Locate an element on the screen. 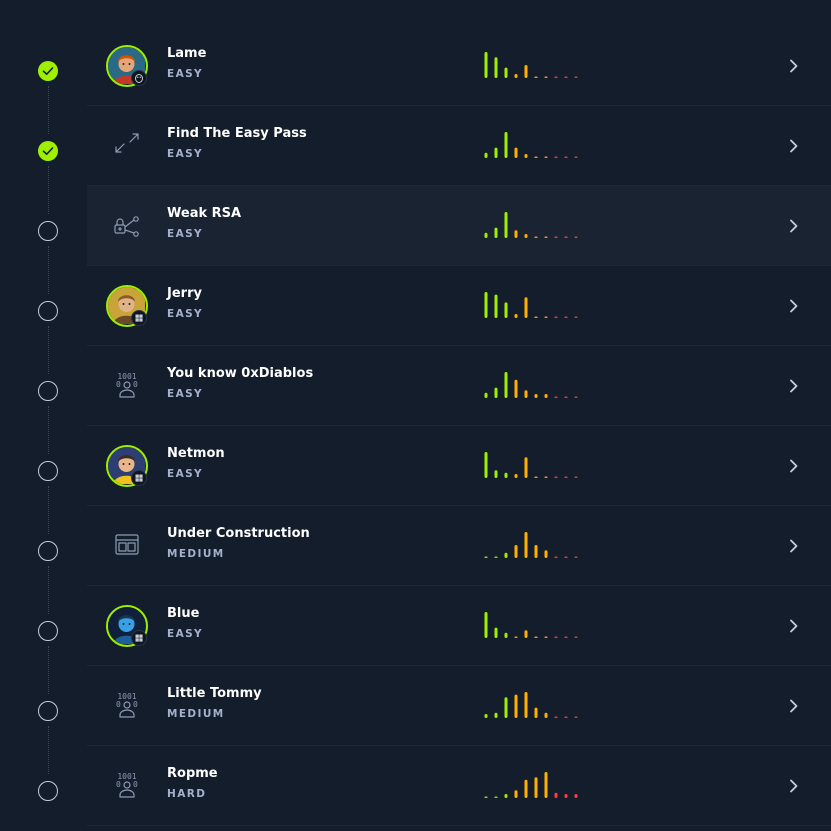 This screenshot has height=831, width=831. difficulty-label: EASY is located at coordinates (185, 394).